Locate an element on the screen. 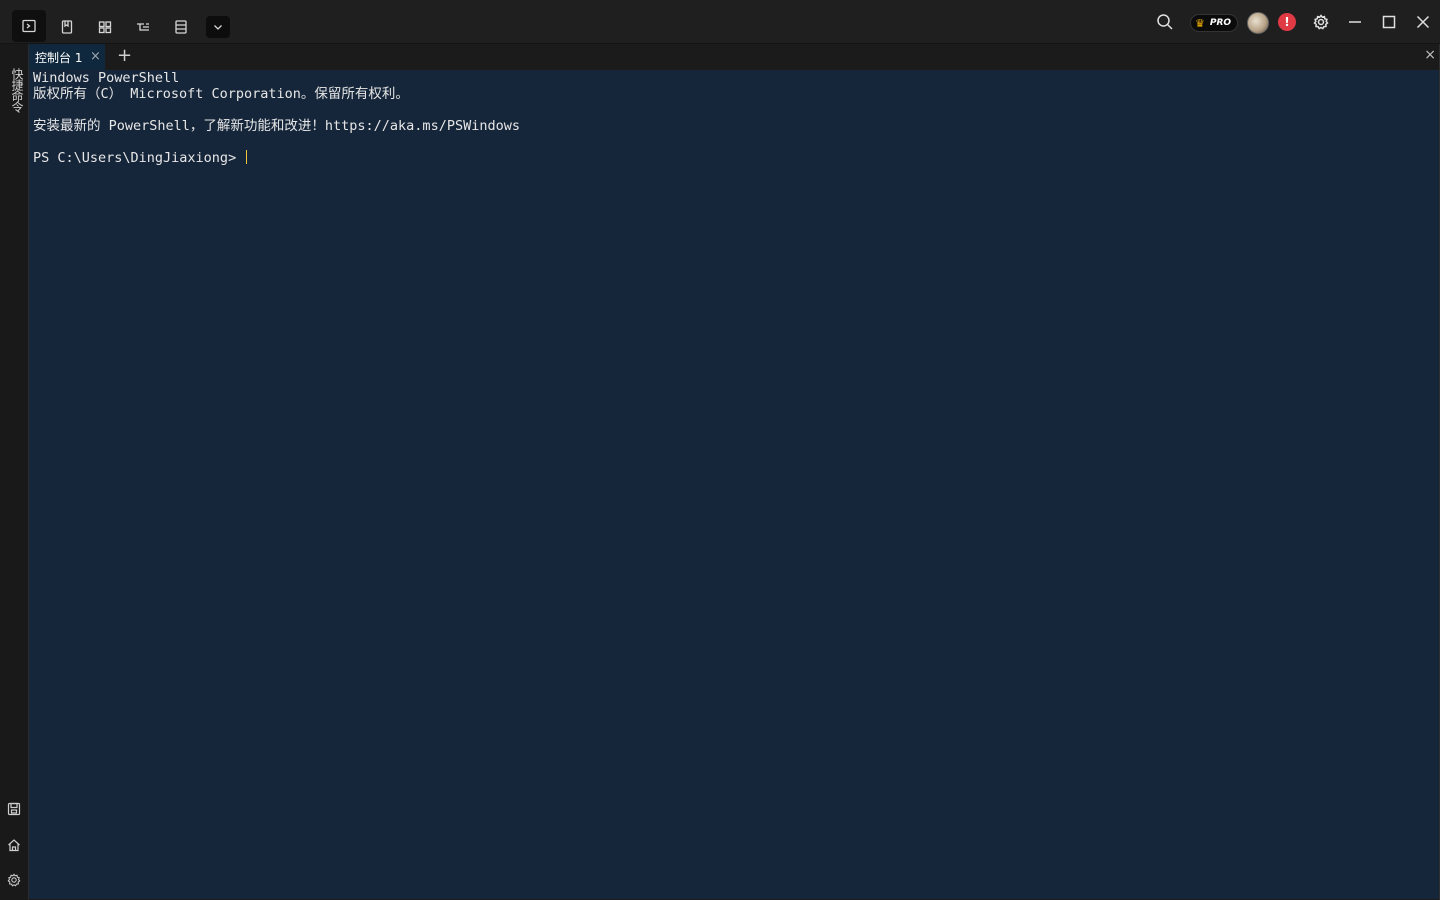 Image resolution: width=1440 pixels, height=900 pixels. prompt-line: PS C:\Users\DingJiaxiong> is located at coordinates (734, 158).